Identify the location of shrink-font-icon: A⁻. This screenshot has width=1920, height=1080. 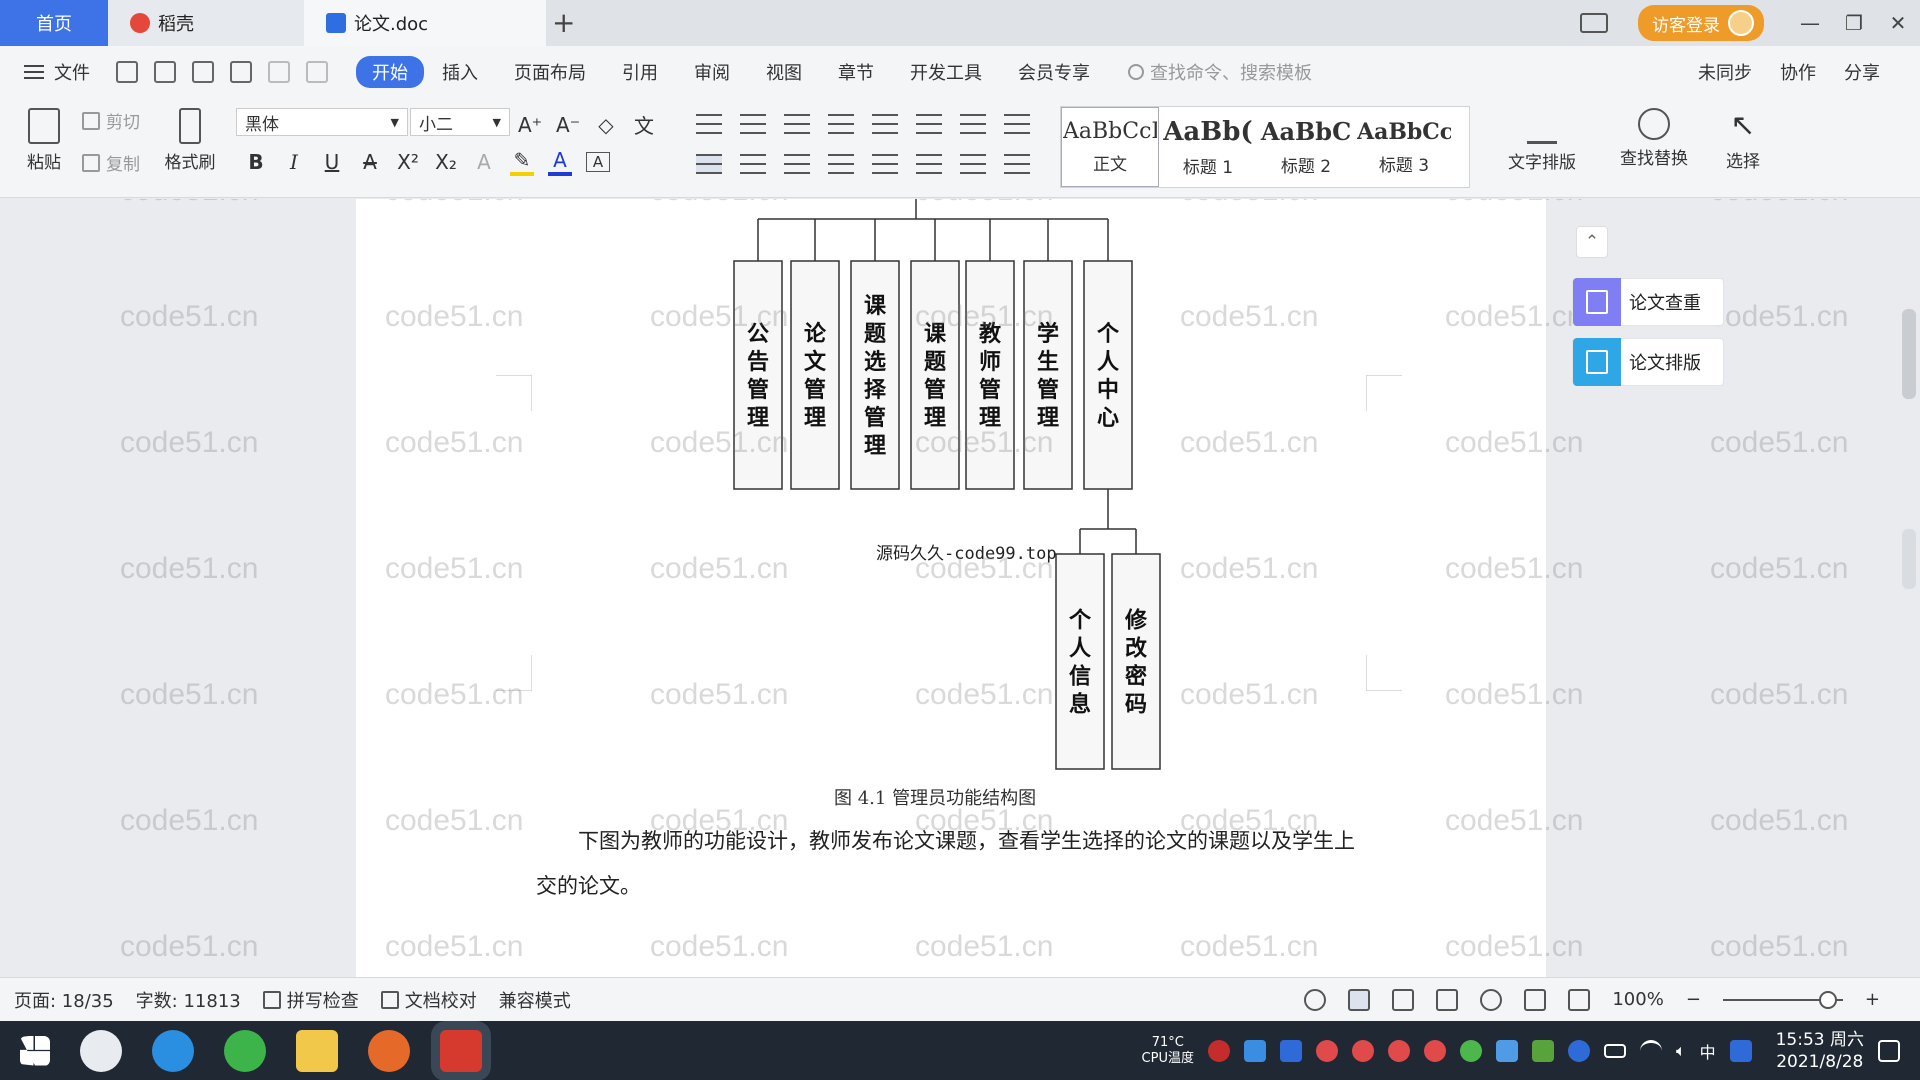
(568, 125).